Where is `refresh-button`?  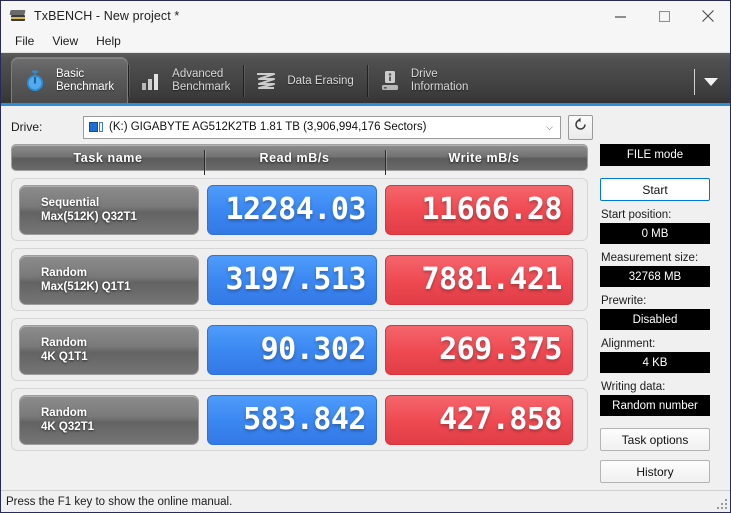 refresh-button is located at coordinates (580, 127).